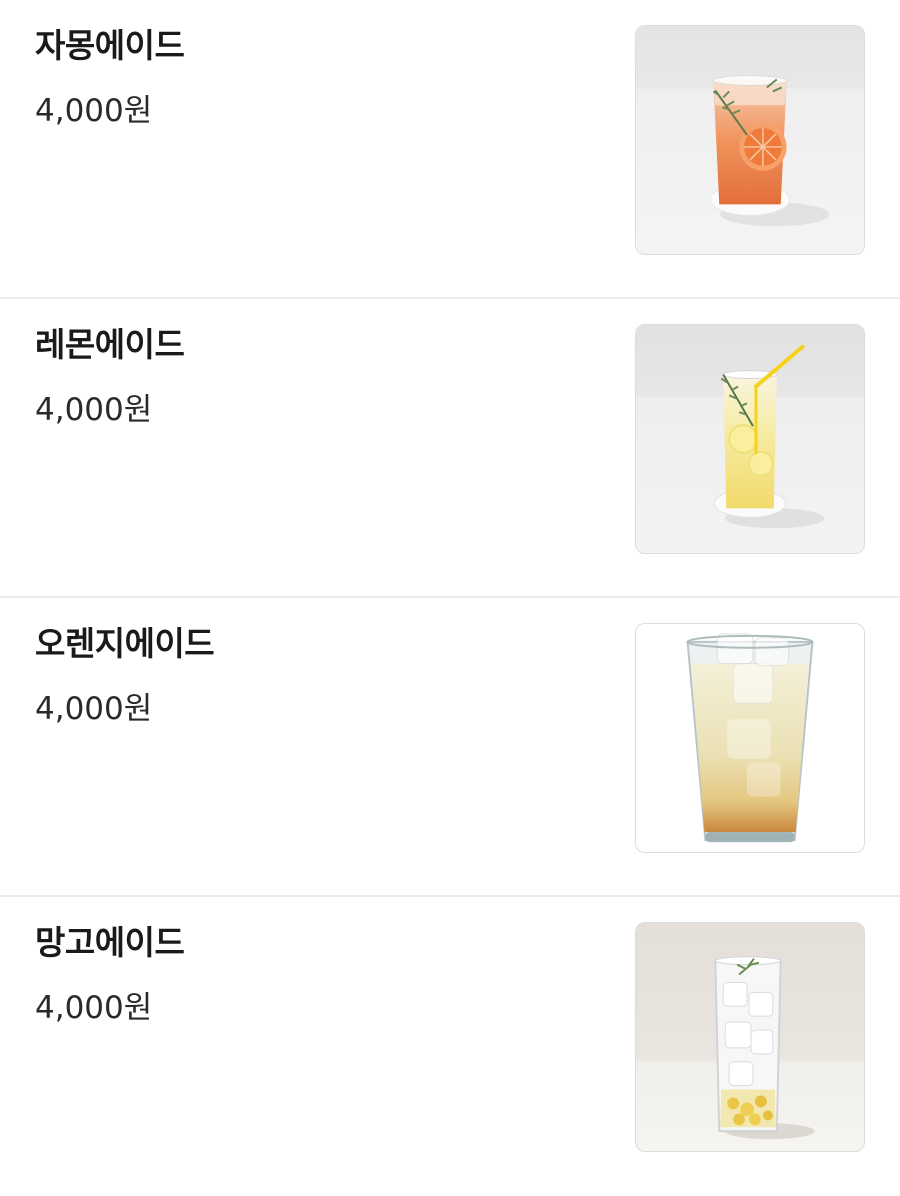 This screenshot has width=900, height=1196. Describe the element at coordinates (750, 738) in the screenshot. I see `orange-ade-photo` at that location.